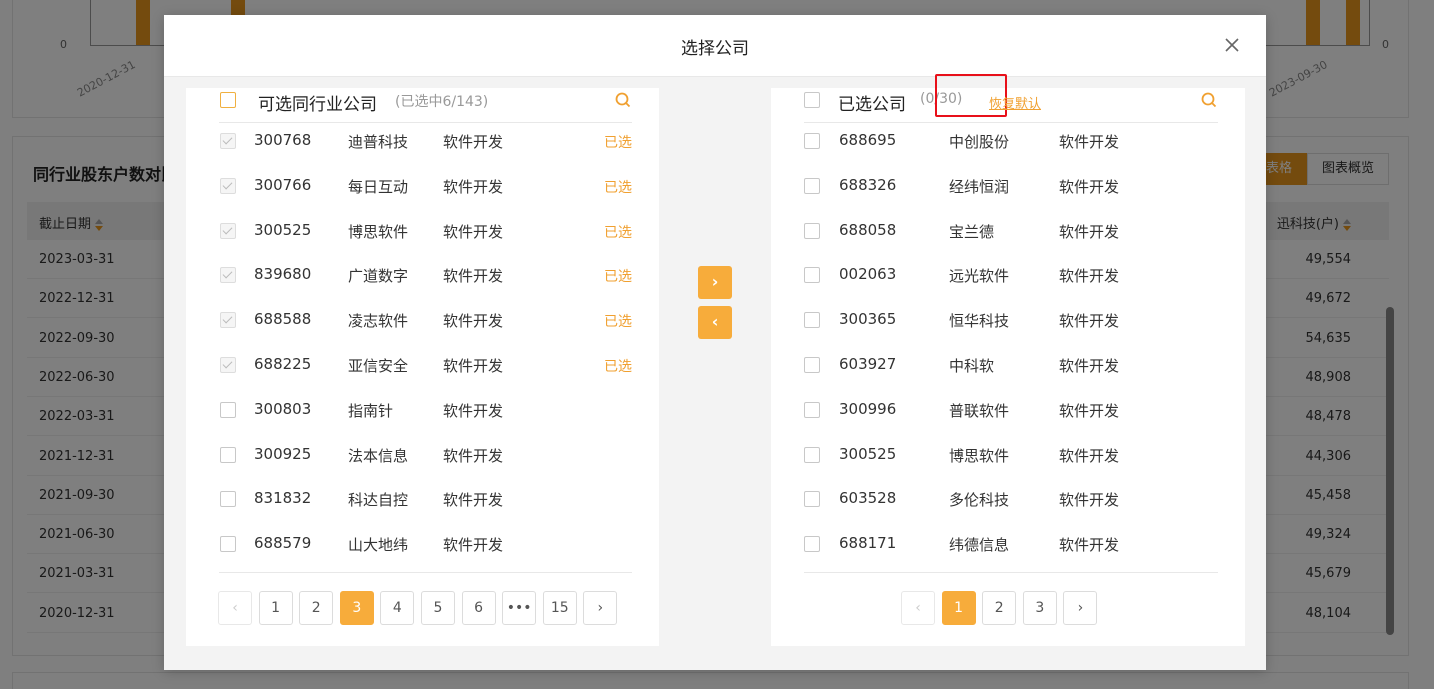  Describe the element at coordinates (1232, 45) in the screenshot. I see `close-icon` at that location.